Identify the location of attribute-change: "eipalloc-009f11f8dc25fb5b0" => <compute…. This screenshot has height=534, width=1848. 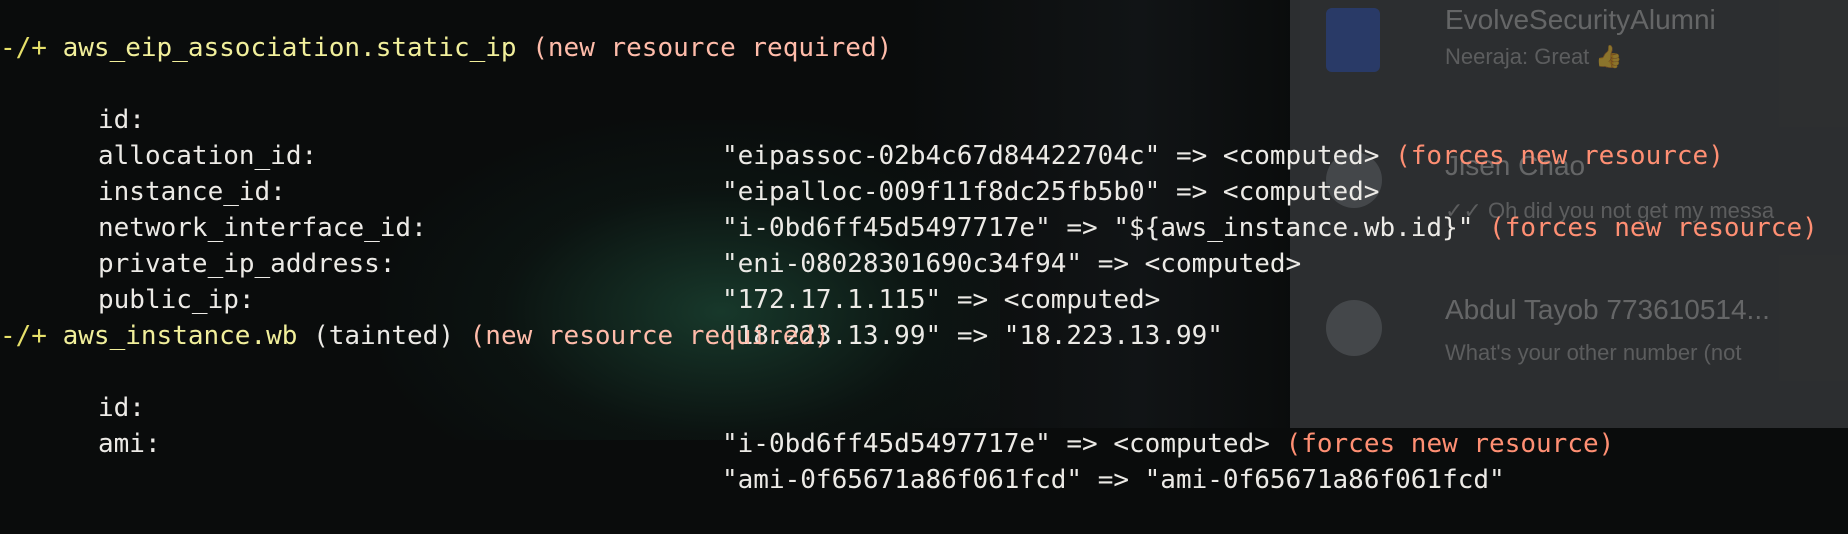
(1050, 192).